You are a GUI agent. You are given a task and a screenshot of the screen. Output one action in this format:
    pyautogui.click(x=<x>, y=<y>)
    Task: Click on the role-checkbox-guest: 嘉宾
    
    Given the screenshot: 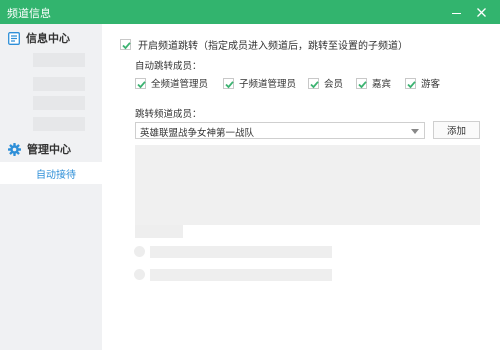 What is the action you would take?
    pyautogui.click(x=373, y=83)
    